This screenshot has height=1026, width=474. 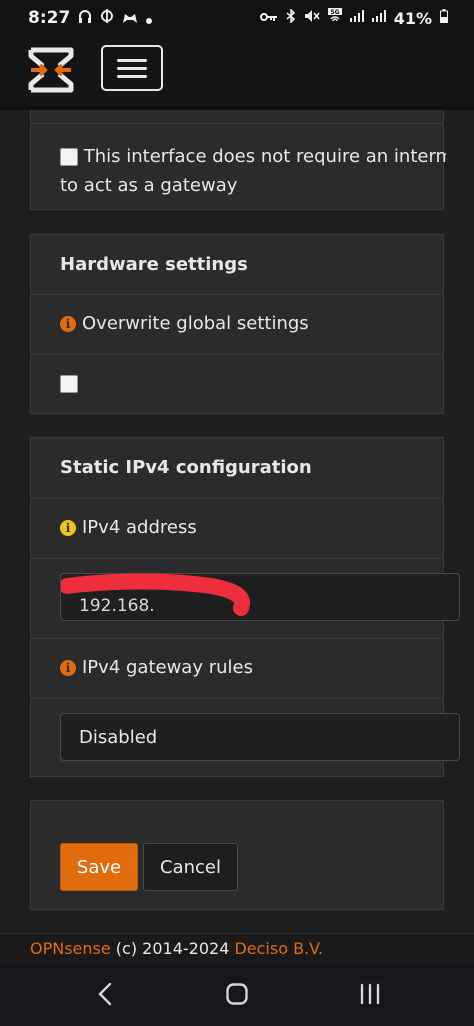 I want to click on hardware-settings-title: Hardware settings, so click(x=154, y=264).